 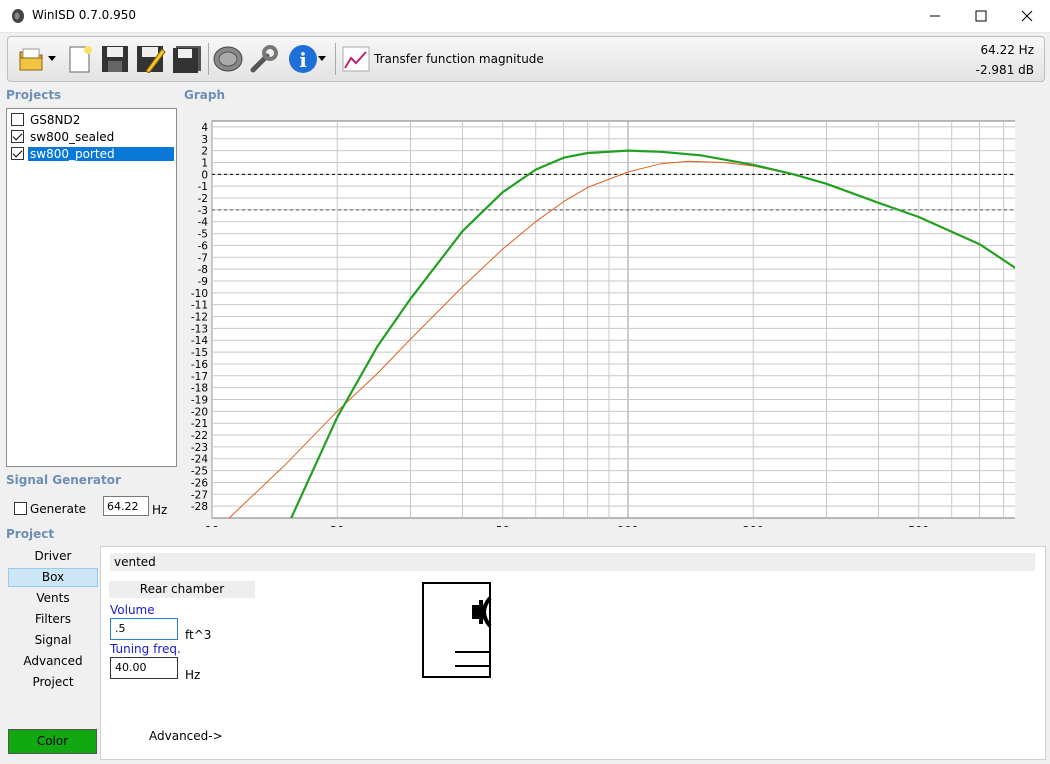 What do you see at coordinates (18, 16) in the screenshot?
I see `app-icon` at bounding box center [18, 16].